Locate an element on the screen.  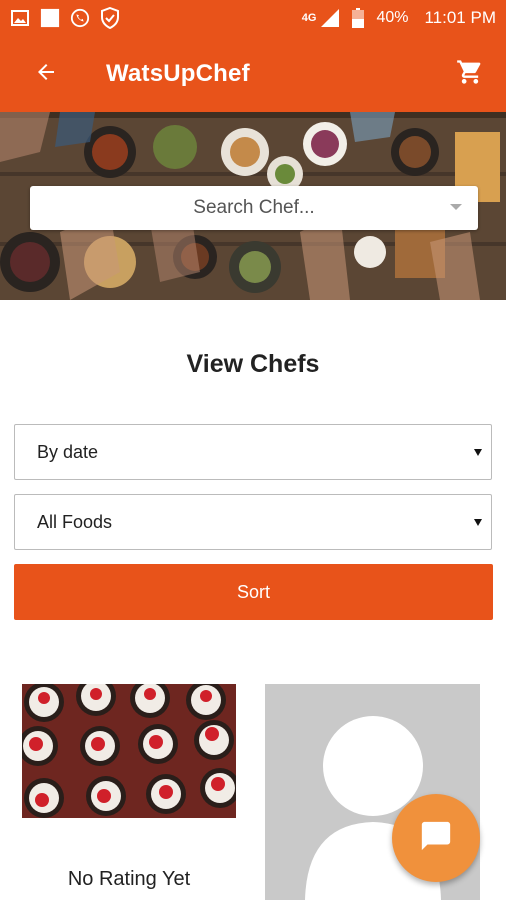
app-title: WatsUpChef is located at coordinates (178, 73).